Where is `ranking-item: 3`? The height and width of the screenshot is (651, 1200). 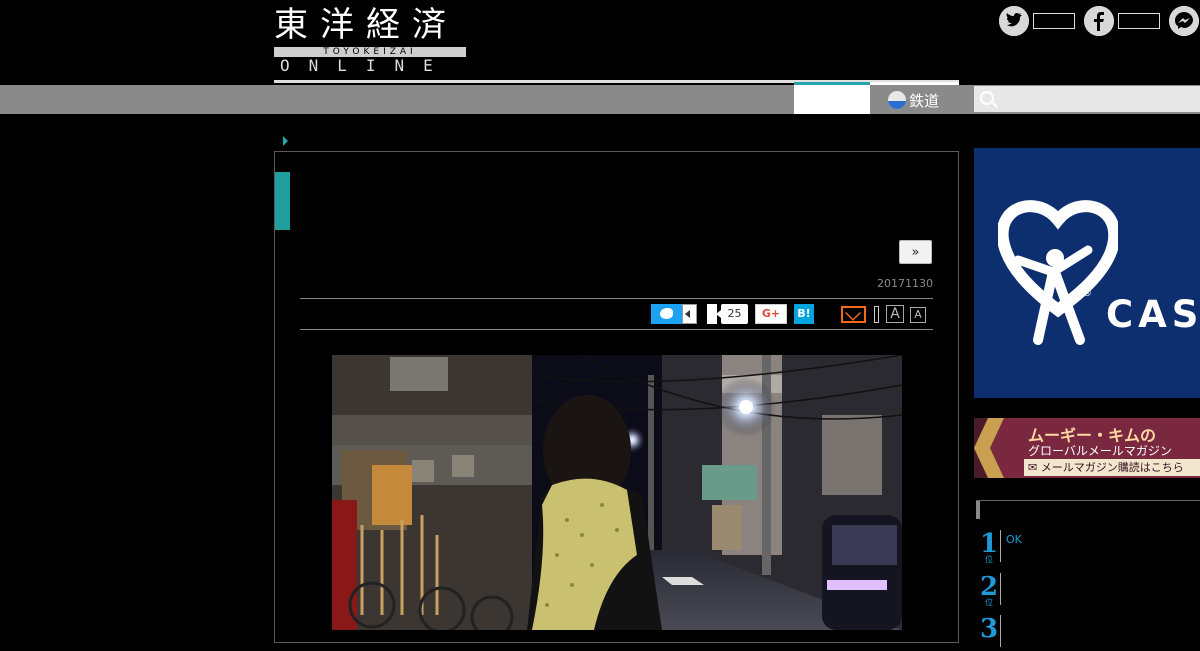
ranking-item: 3 is located at coordinates (1090, 633).